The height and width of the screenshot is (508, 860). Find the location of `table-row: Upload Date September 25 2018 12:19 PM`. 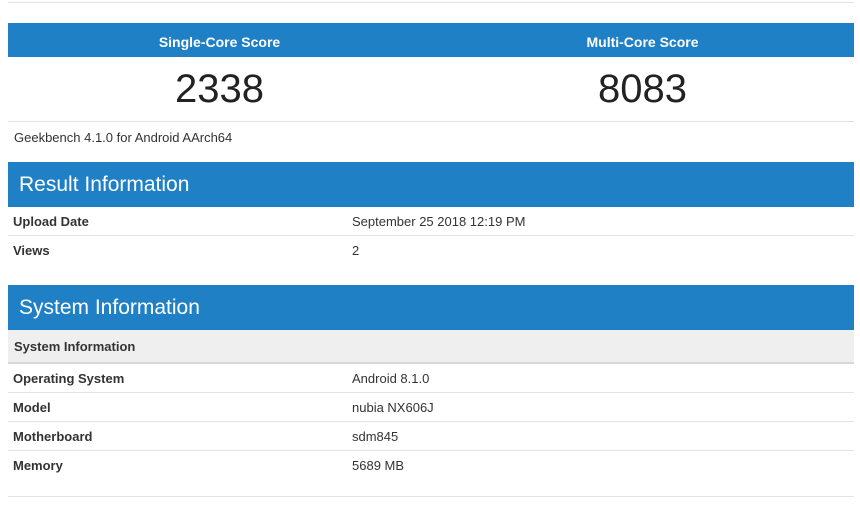

table-row: Upload Date September 25 2018 12:19 PM is located at coordinates (431, 221).